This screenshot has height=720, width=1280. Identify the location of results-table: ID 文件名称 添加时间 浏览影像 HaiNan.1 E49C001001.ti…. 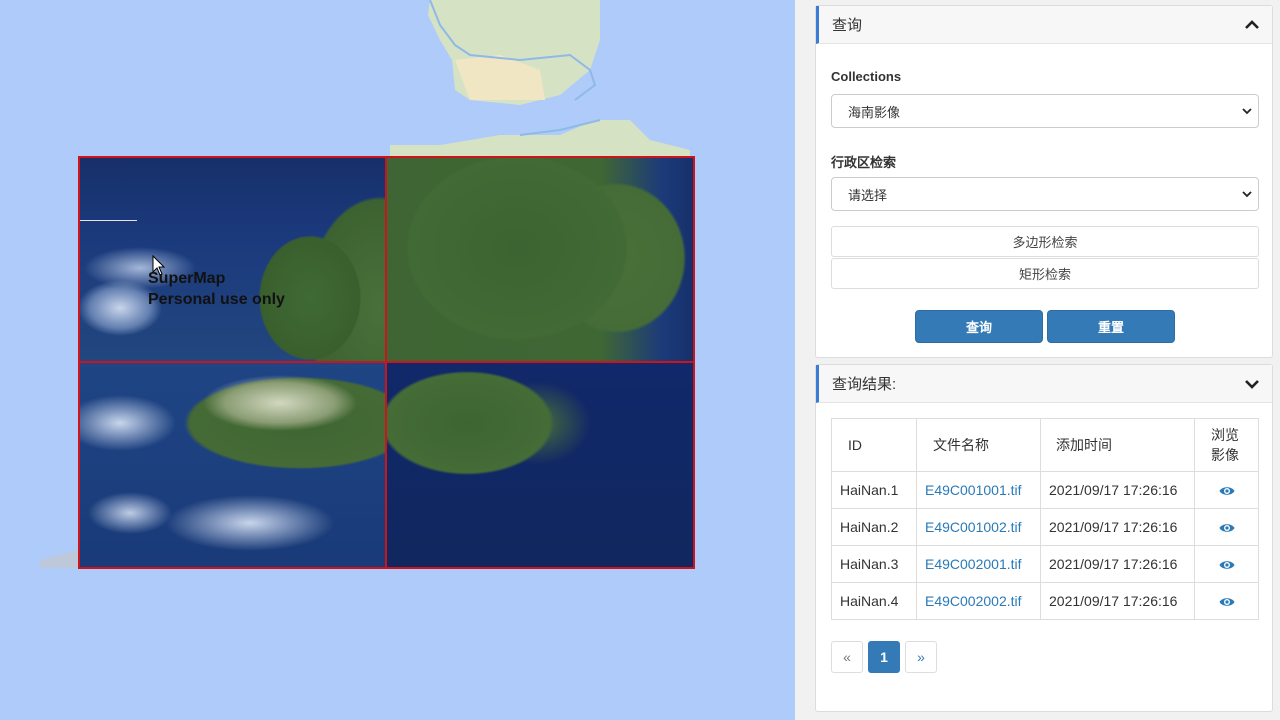
(1045, 519).